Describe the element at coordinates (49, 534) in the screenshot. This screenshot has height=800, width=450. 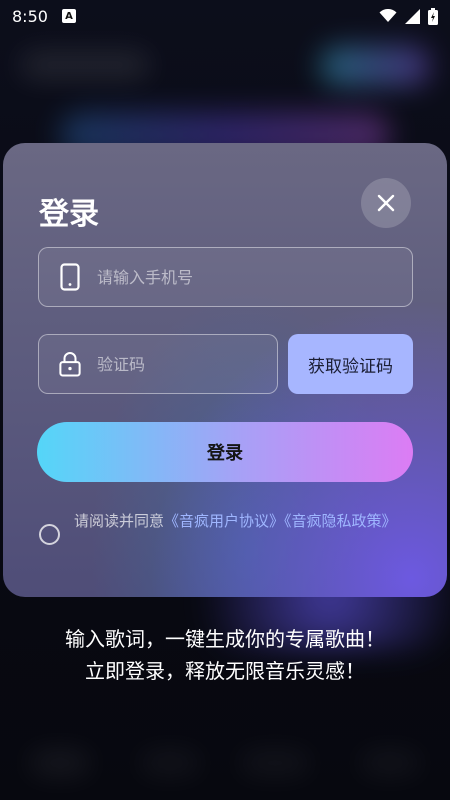
I see `agreement-radio` at that location.